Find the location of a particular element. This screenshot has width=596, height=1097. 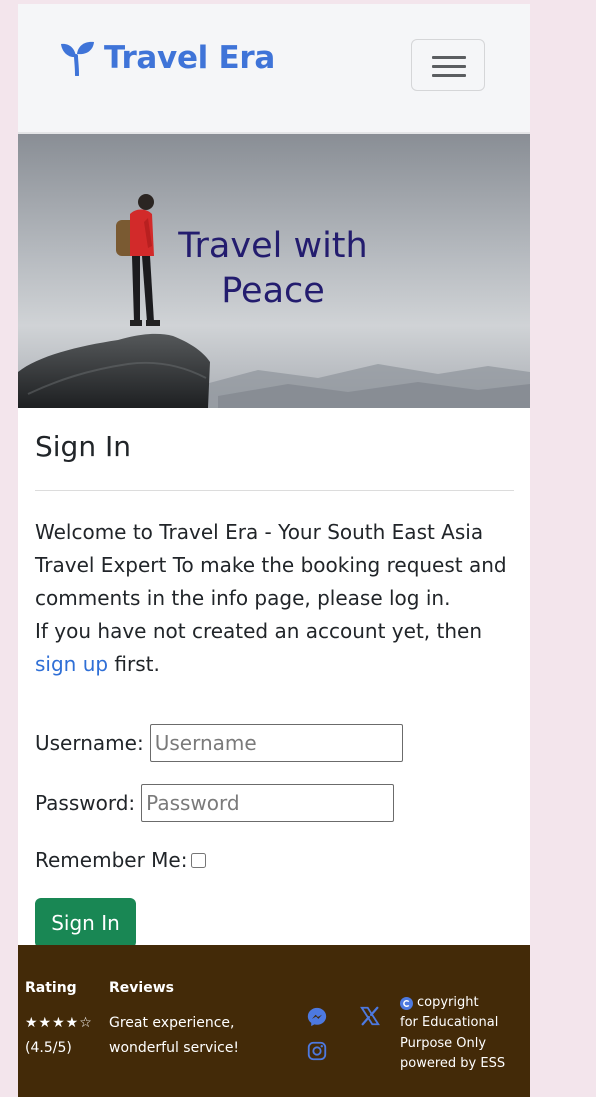

password-input is located at coordinates (268, 803).